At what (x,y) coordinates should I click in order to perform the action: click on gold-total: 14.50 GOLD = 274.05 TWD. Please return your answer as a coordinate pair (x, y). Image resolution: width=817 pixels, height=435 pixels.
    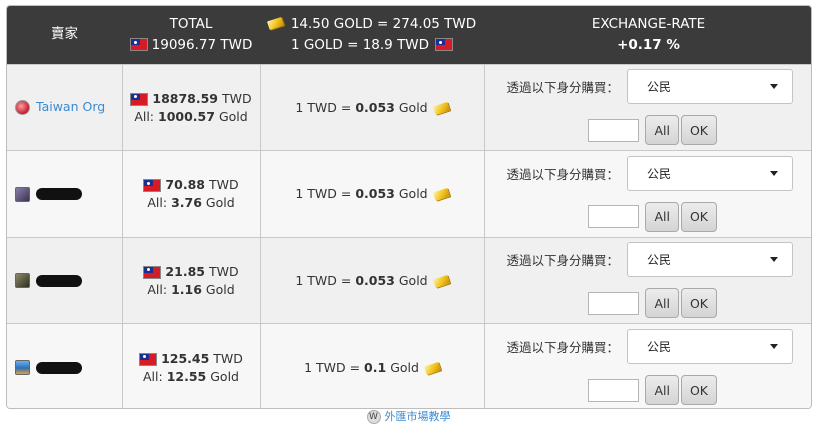
    Looking at the image, I should click on (383, 23).